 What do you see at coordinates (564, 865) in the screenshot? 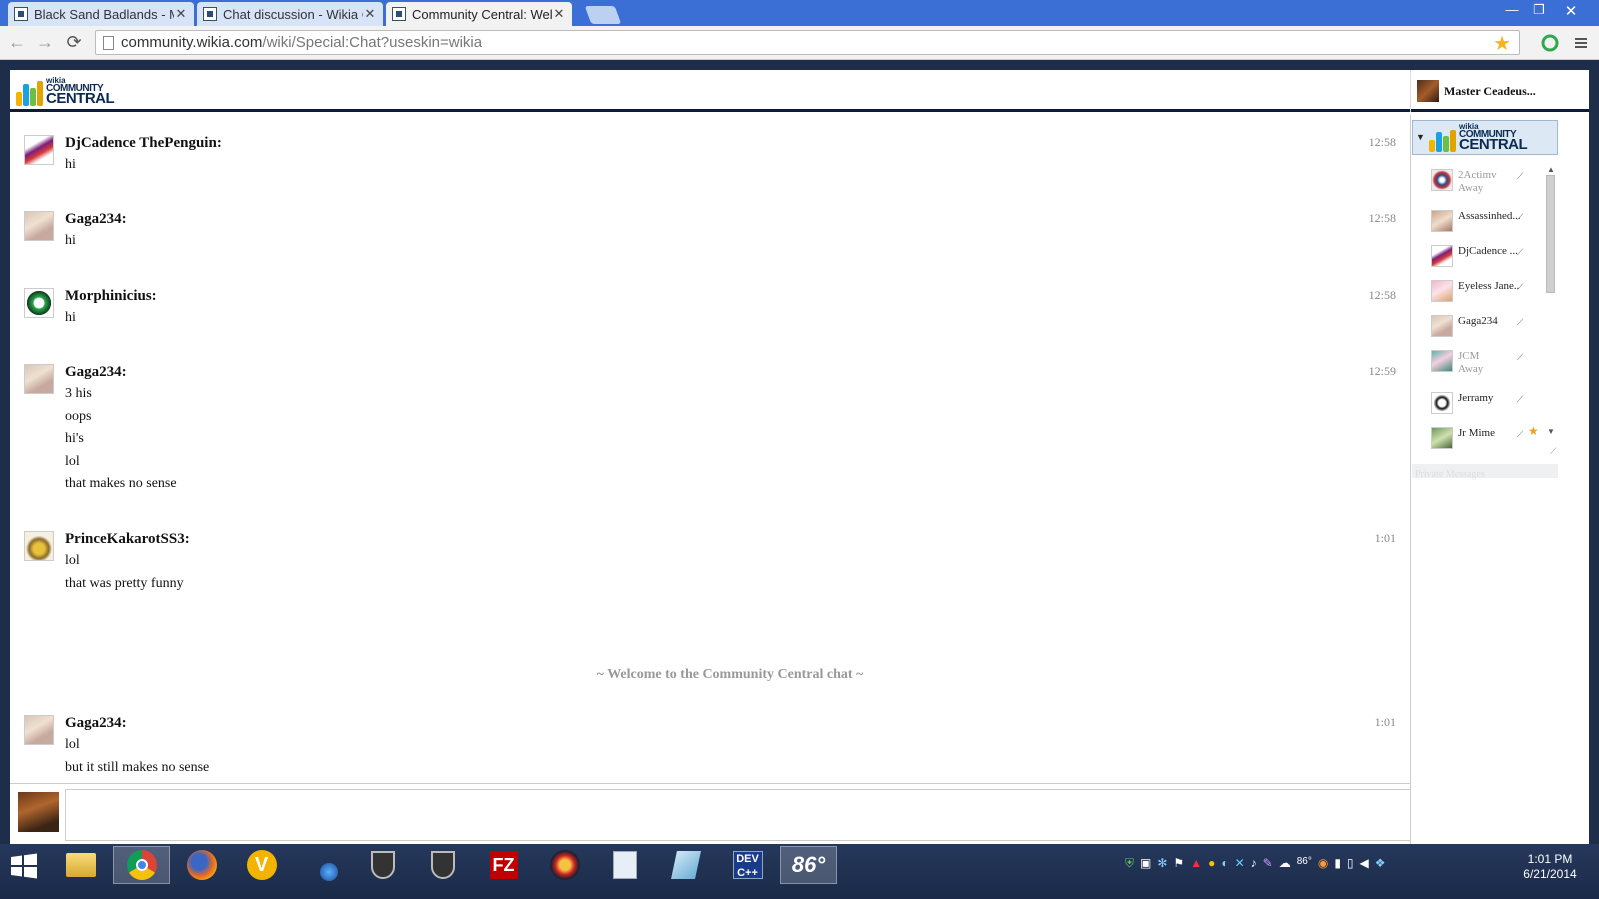
I see `audio-app-taskbar-icon` at bounding box center [564, 865].